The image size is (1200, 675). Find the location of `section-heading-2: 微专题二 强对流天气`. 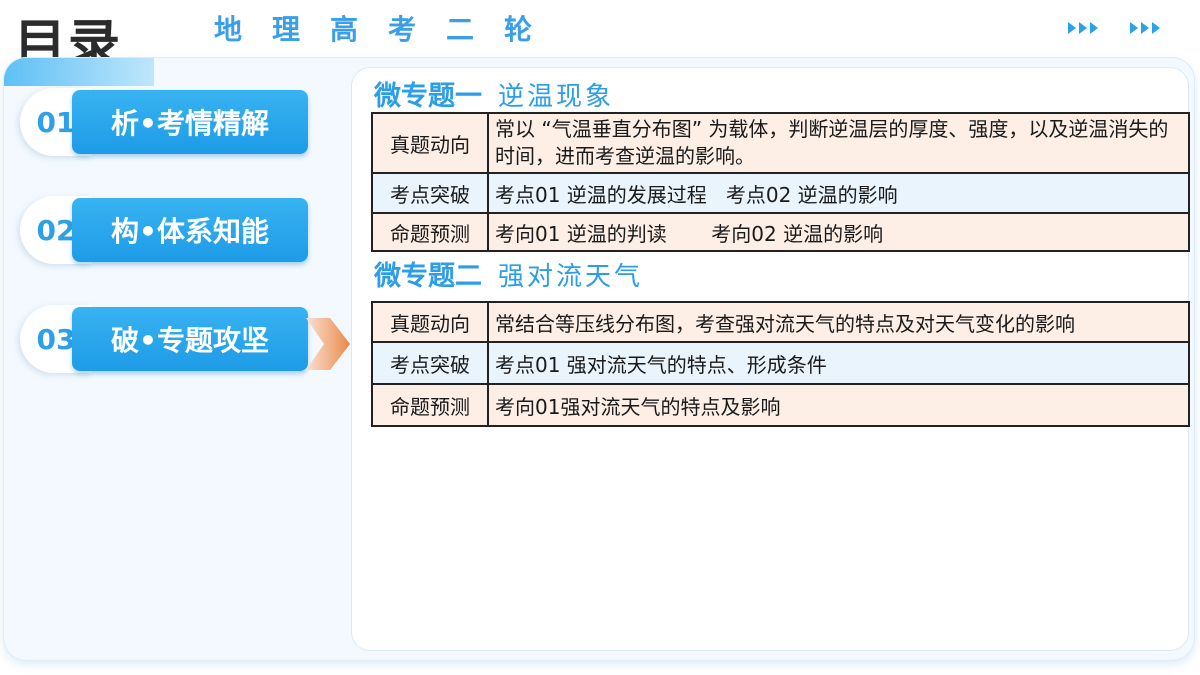

section-heading-2: 微专题二 强对流天气 is located at coordinates (508, 273).